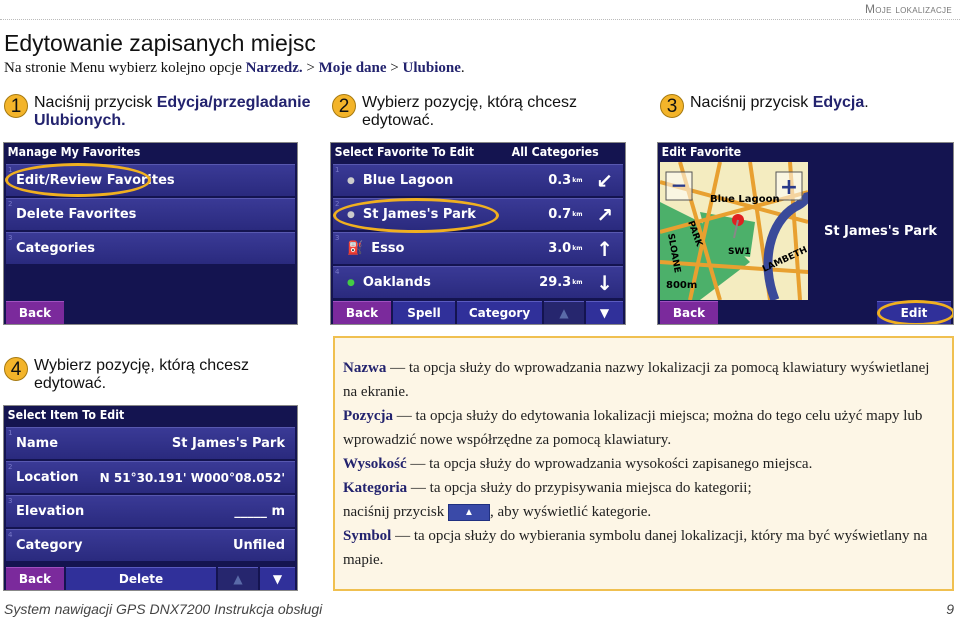  Describe the element at coordinates (555, 282) in the screenshot. I see `distance: 29.3` at that location.